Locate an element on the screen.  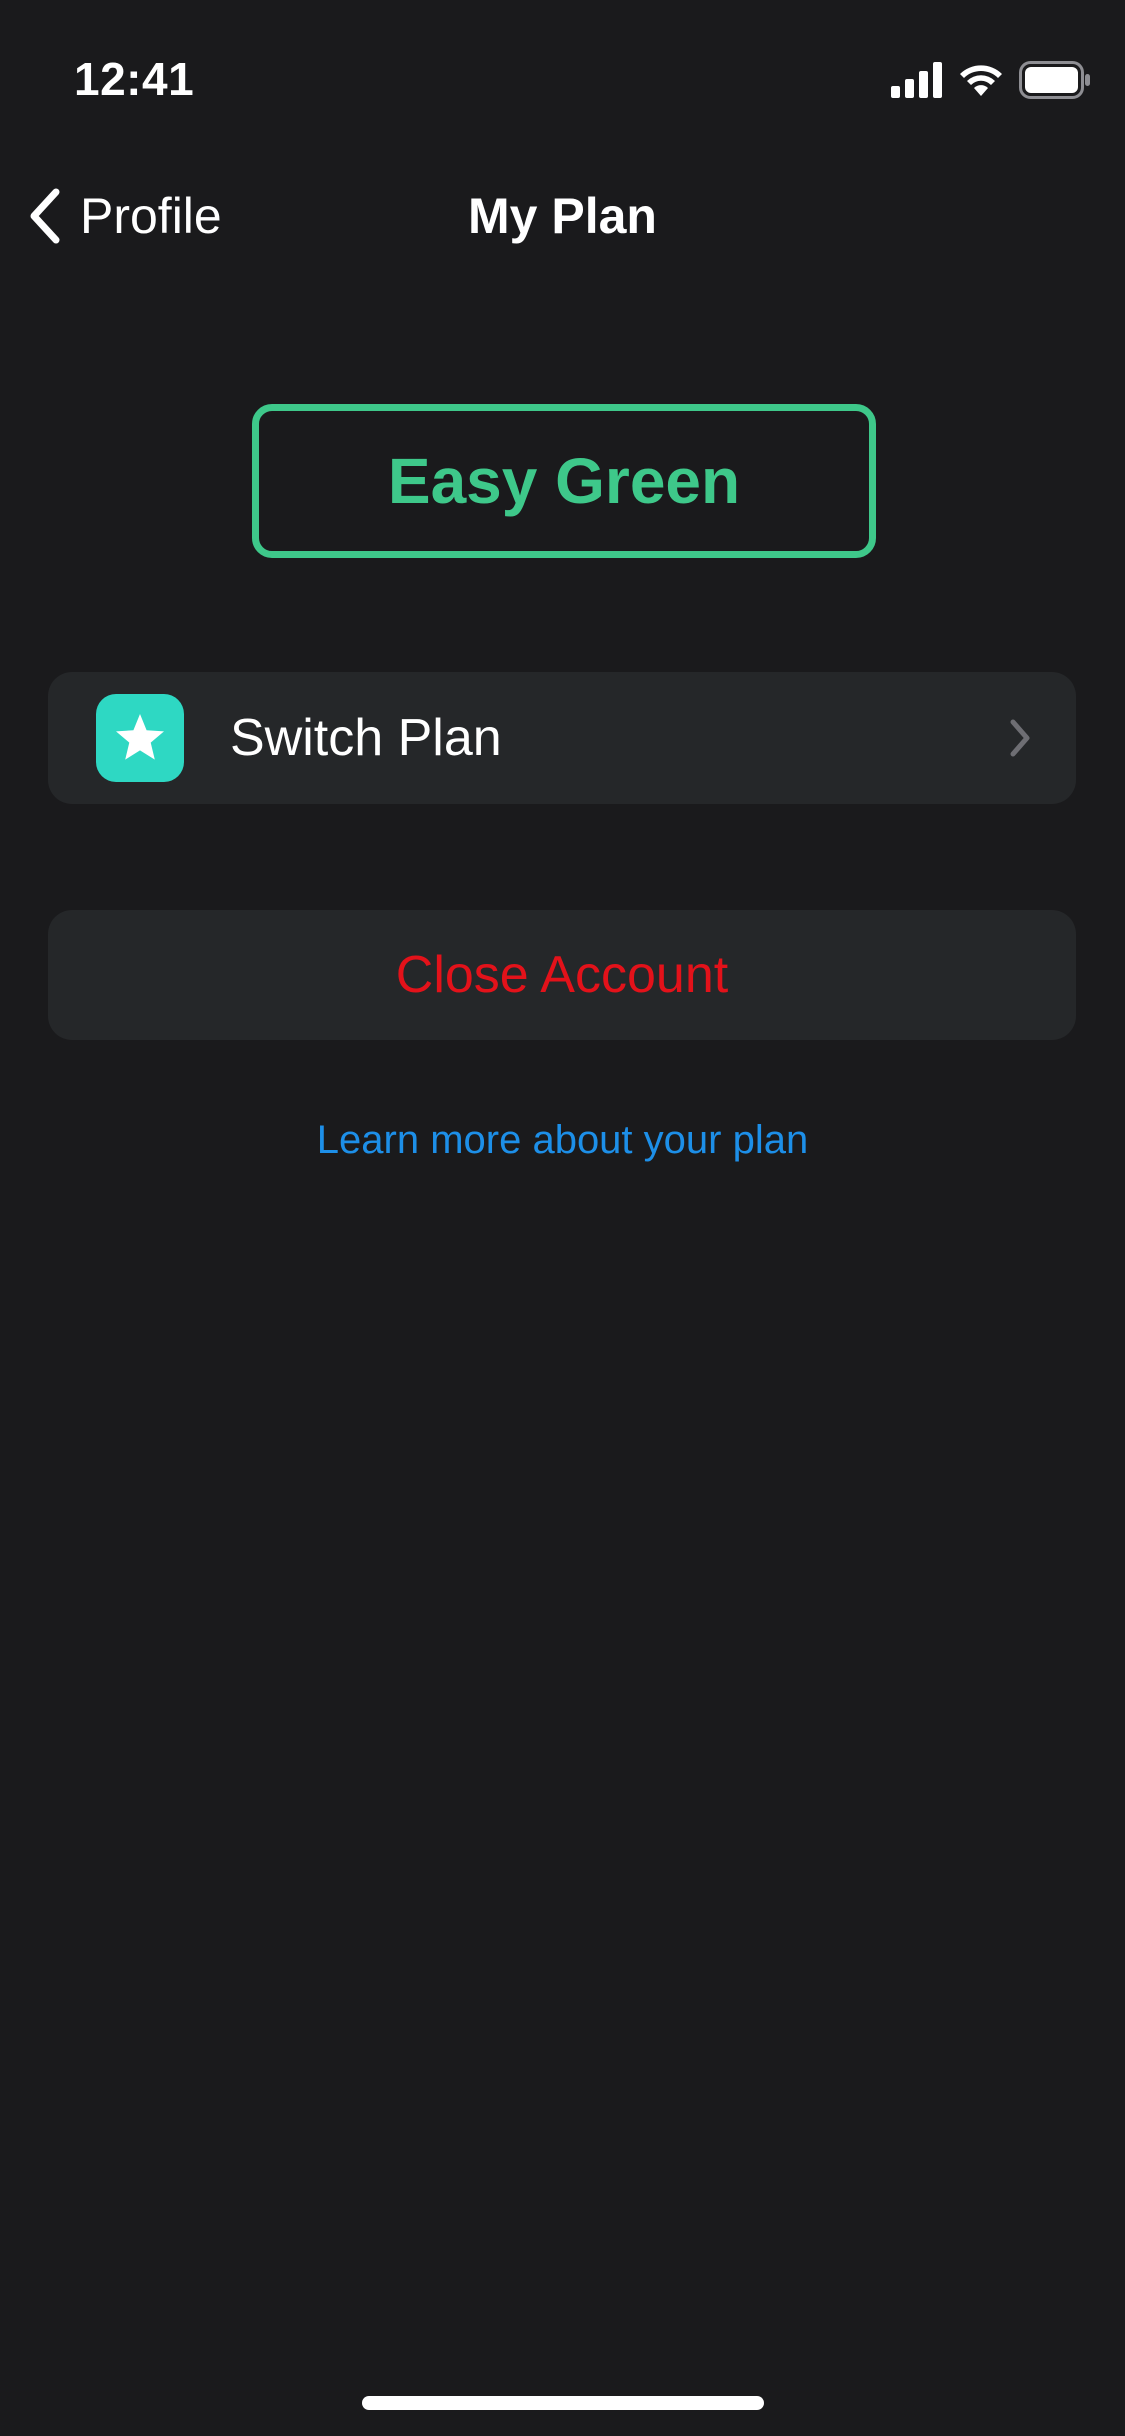
page-title: My Plan is located at coordinates (562, 216).